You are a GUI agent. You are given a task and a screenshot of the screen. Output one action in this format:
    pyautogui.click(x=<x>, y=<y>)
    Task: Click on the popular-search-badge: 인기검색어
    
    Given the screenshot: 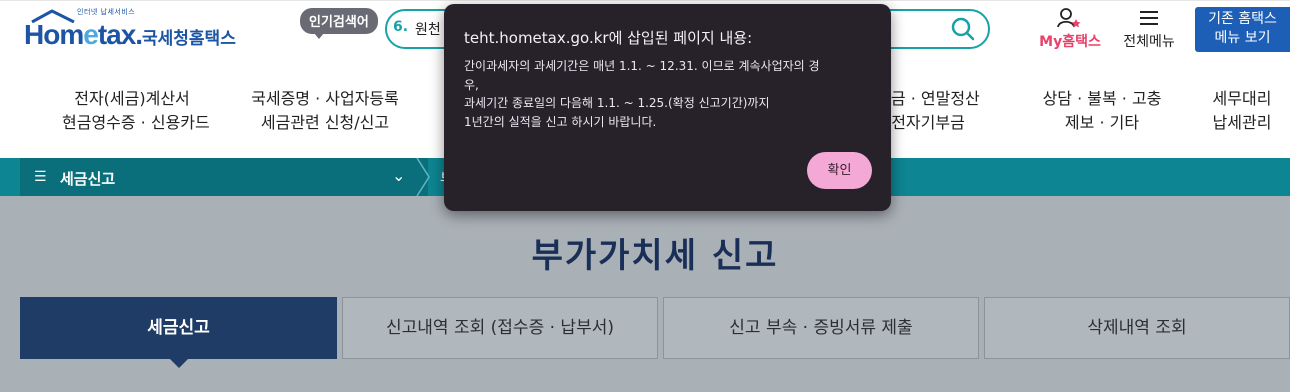 What is the action you would take?
    pyautogui.click(x=339, y=23)
    